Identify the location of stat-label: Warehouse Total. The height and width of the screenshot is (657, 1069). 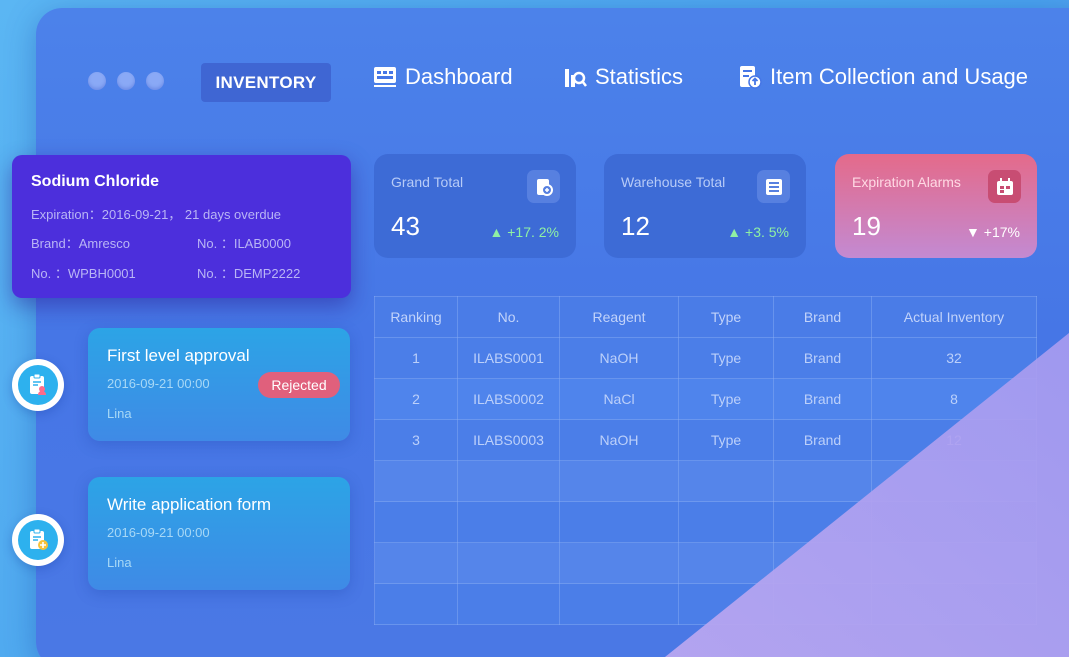
(673, 182).